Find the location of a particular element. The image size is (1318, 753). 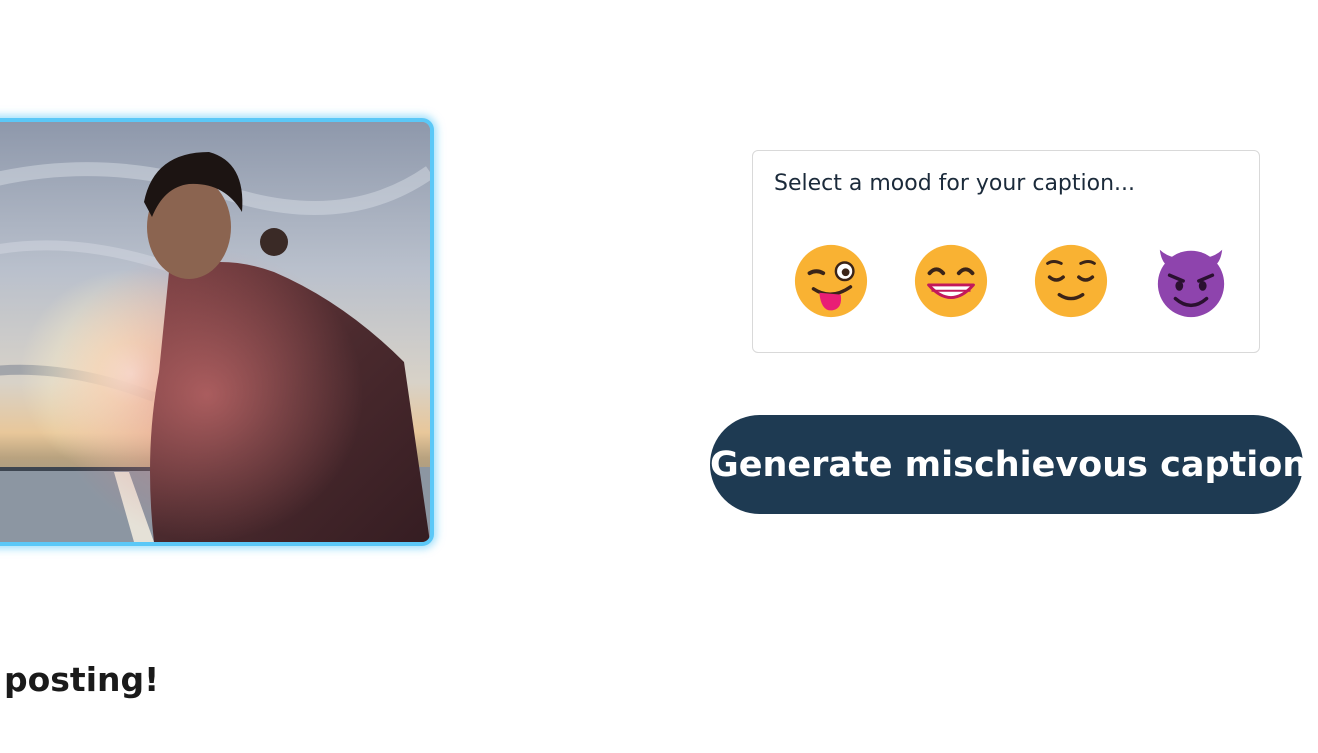

mood-options is located at coordinates (1011, 281).